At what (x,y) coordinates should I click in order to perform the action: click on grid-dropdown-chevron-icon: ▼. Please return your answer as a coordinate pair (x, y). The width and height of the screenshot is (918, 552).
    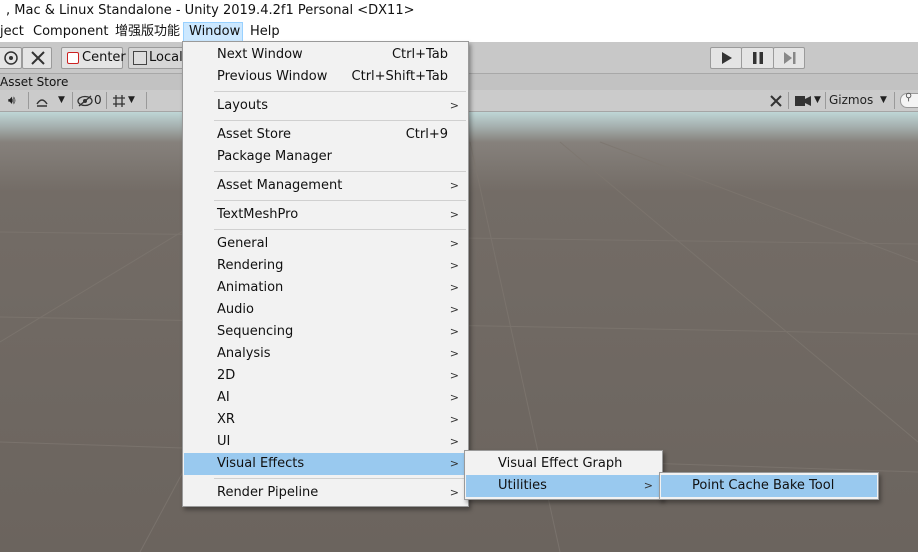
    Looking at the image, I should click on (131, 100).